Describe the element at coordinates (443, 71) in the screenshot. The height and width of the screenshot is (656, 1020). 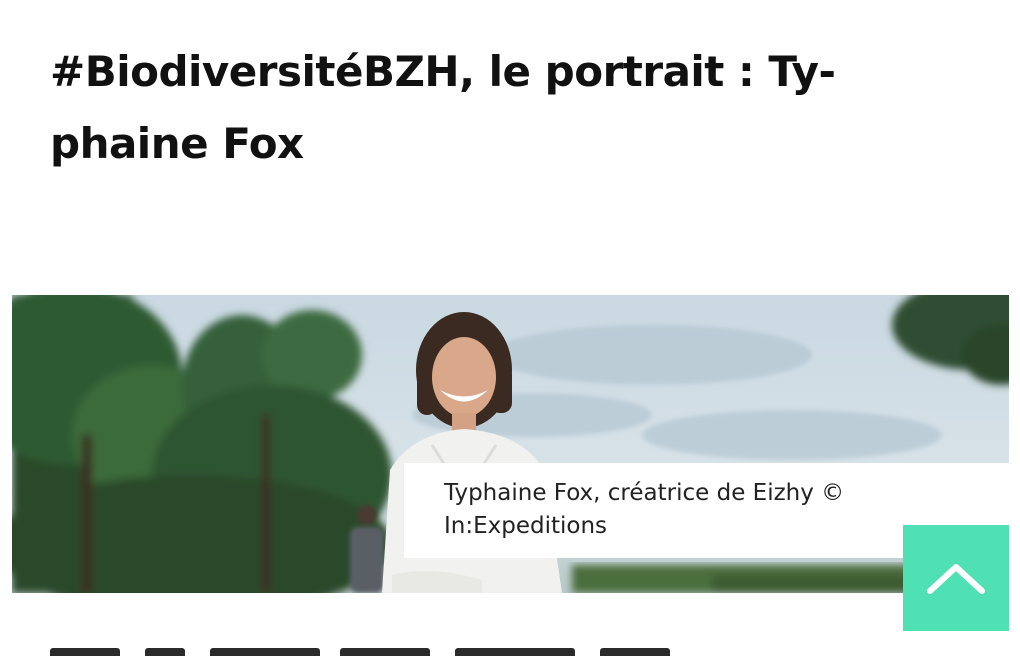
I see `page-title-line-1: #BiodiversitéBZH, le portrait : Ty-` at that location.